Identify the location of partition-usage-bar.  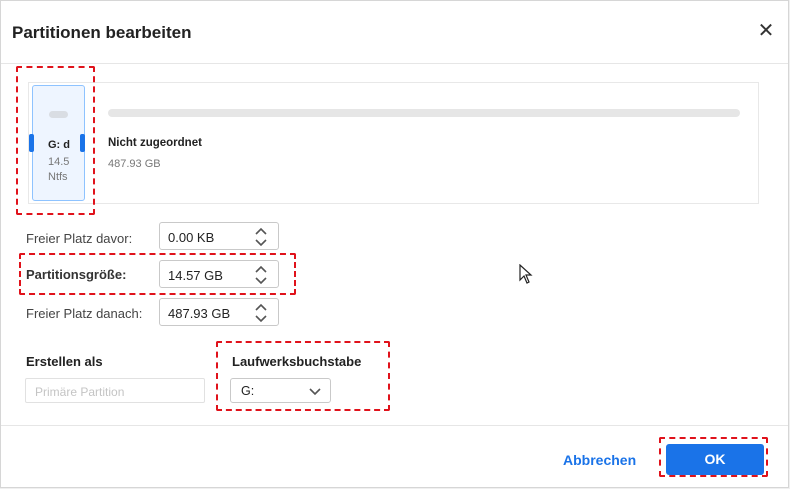
(58, 114).